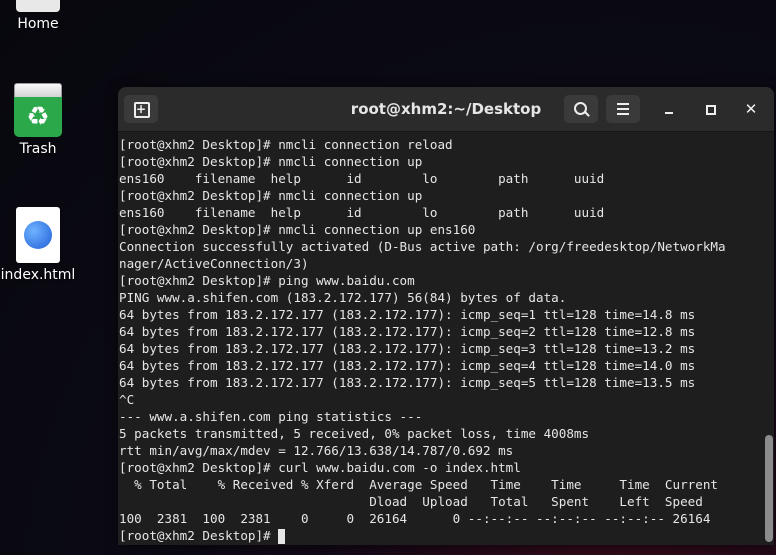 This screenshot has width=776, height=555. Describe the element at coordinates (769, 488) in the screenshot. I see `scrollbar-thumb` at that location.